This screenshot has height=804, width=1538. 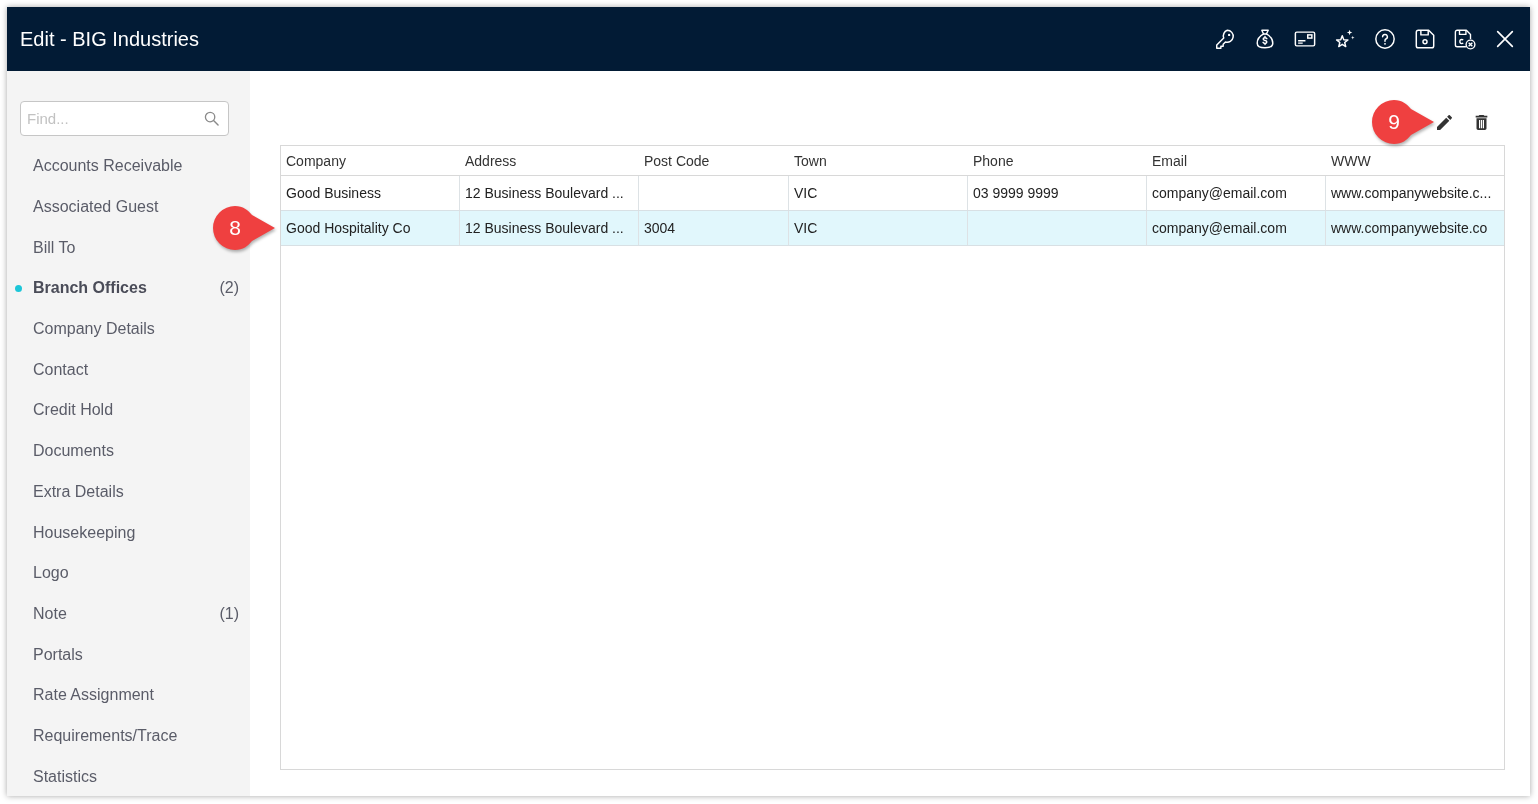 What do you see at coordinates (211, 118) in the screenshot?
I see `search-icon` at bounding box center [211, 118].